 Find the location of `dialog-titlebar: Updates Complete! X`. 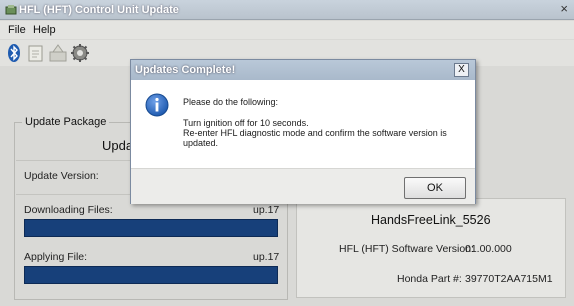

dialog-titlebar: Updates Complete! X is located at coordinates (303, 70).